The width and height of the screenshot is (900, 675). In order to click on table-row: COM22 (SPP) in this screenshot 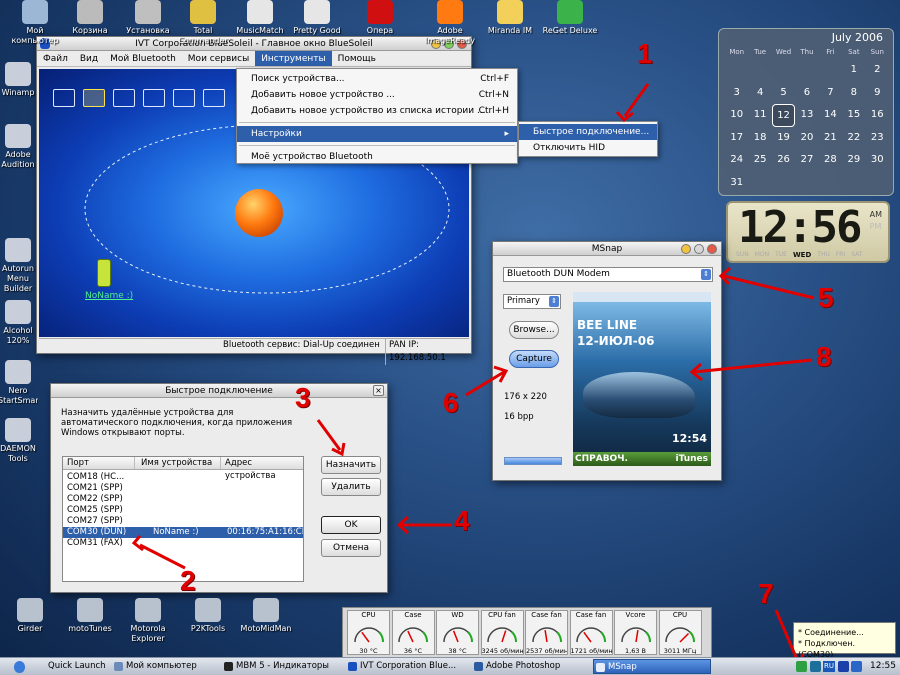, I will do `click(183, 499)`.